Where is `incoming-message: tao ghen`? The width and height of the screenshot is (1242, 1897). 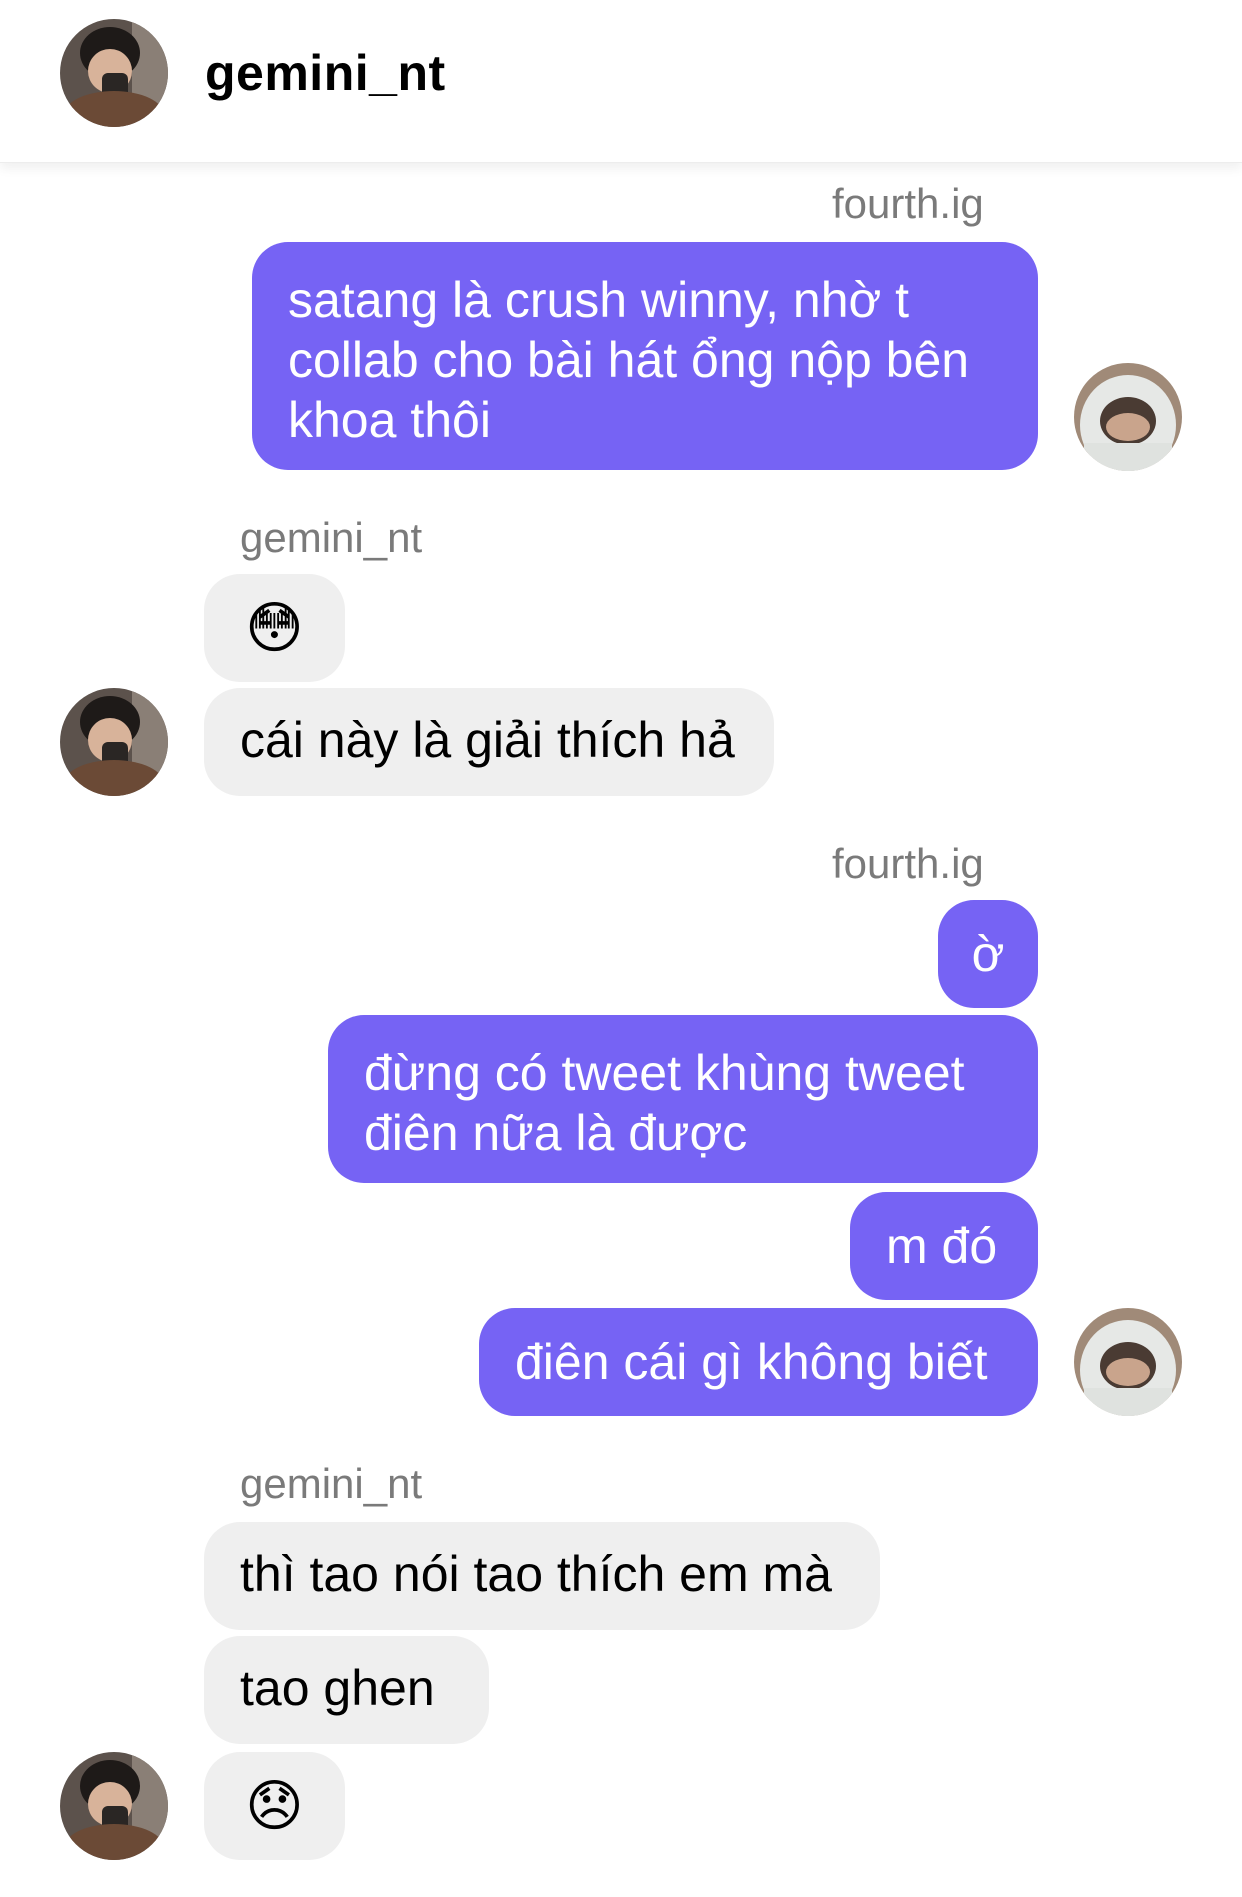
incoming-message: tao ghen is located at coordinates (346, 1690).